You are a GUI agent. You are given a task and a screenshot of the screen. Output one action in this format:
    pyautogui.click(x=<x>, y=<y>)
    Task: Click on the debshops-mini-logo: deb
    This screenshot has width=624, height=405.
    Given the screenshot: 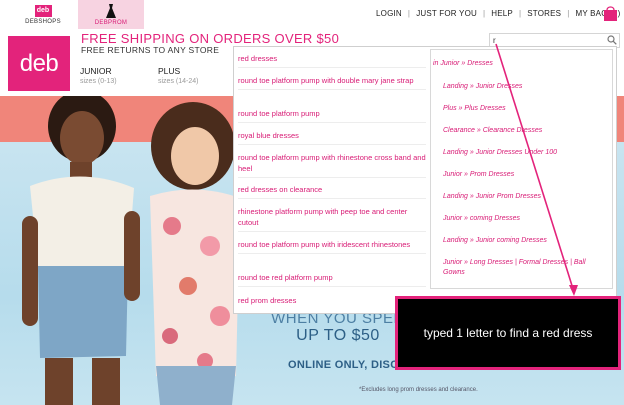 What is the action you would take?
    pyautogui.click(x=43, y=10)
    